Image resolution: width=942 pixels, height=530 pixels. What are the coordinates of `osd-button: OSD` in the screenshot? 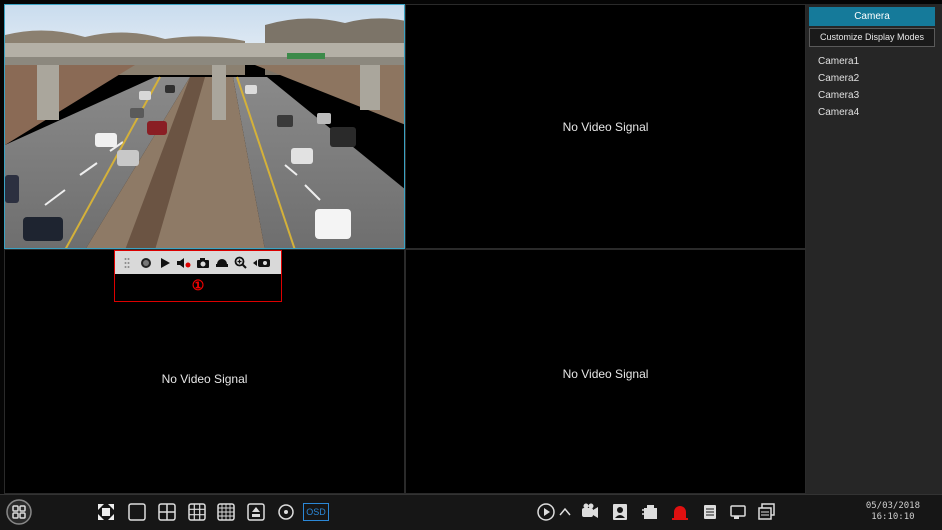 It's located at (316, 512).